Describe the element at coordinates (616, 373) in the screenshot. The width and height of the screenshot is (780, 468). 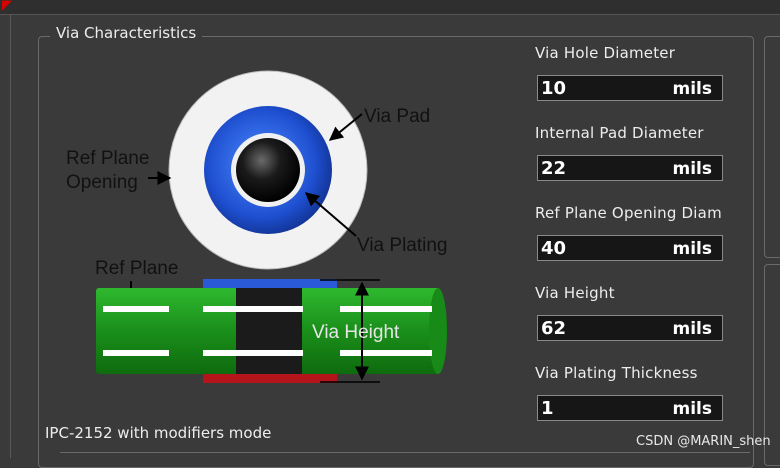
I see `via-plating-thickness-label: Via Plating Thickness` at that location.